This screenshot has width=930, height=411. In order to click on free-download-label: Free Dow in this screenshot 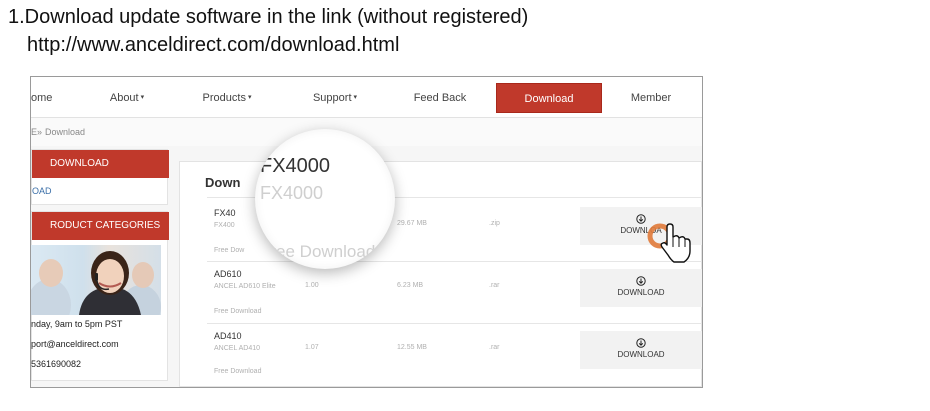, I will do `click(229, 250)`.